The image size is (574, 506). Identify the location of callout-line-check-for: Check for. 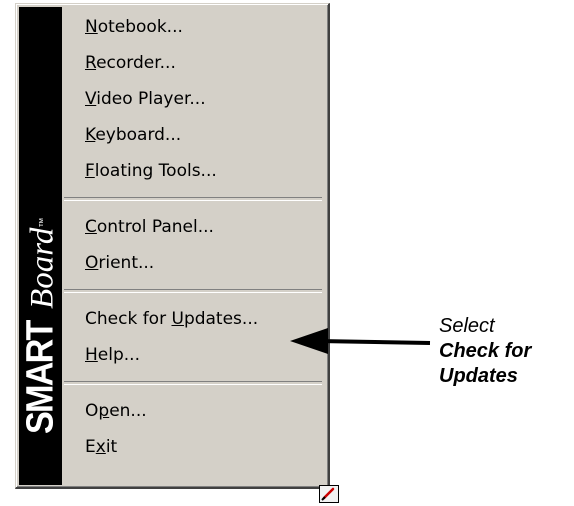
(485, 351).